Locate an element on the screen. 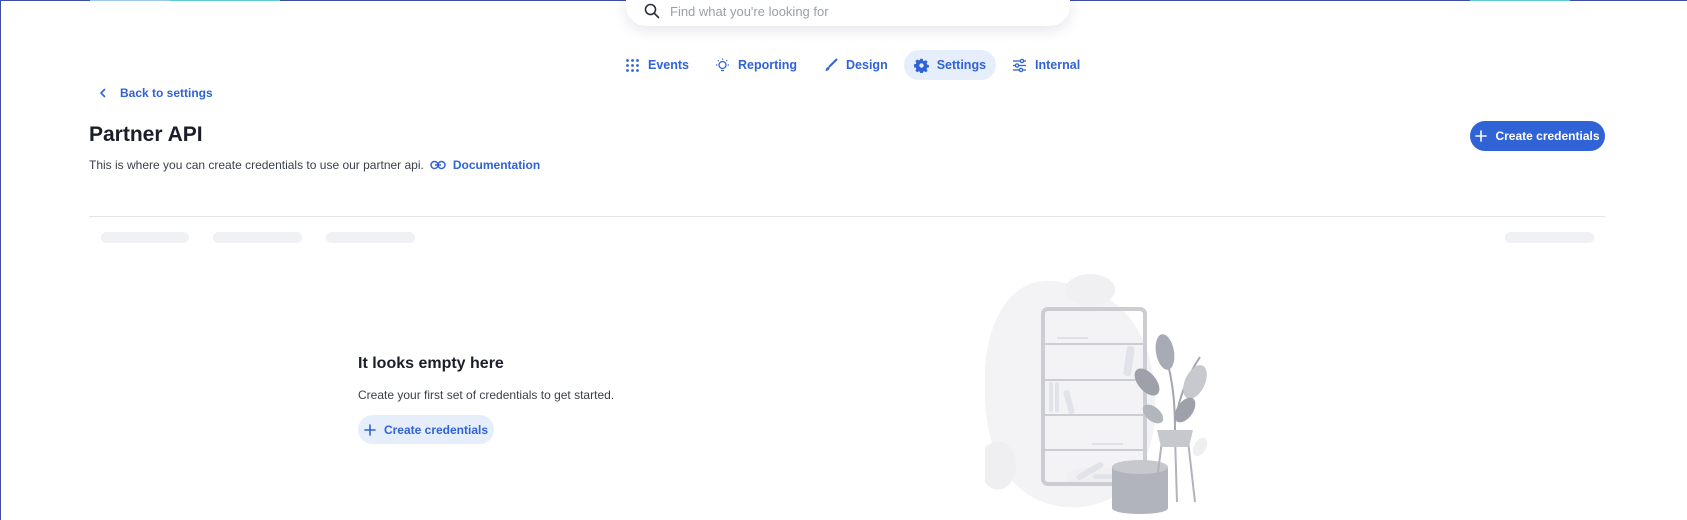 The width and height of the screenshot is (1687, 520). link-icon is located at coordinates (438, 165).